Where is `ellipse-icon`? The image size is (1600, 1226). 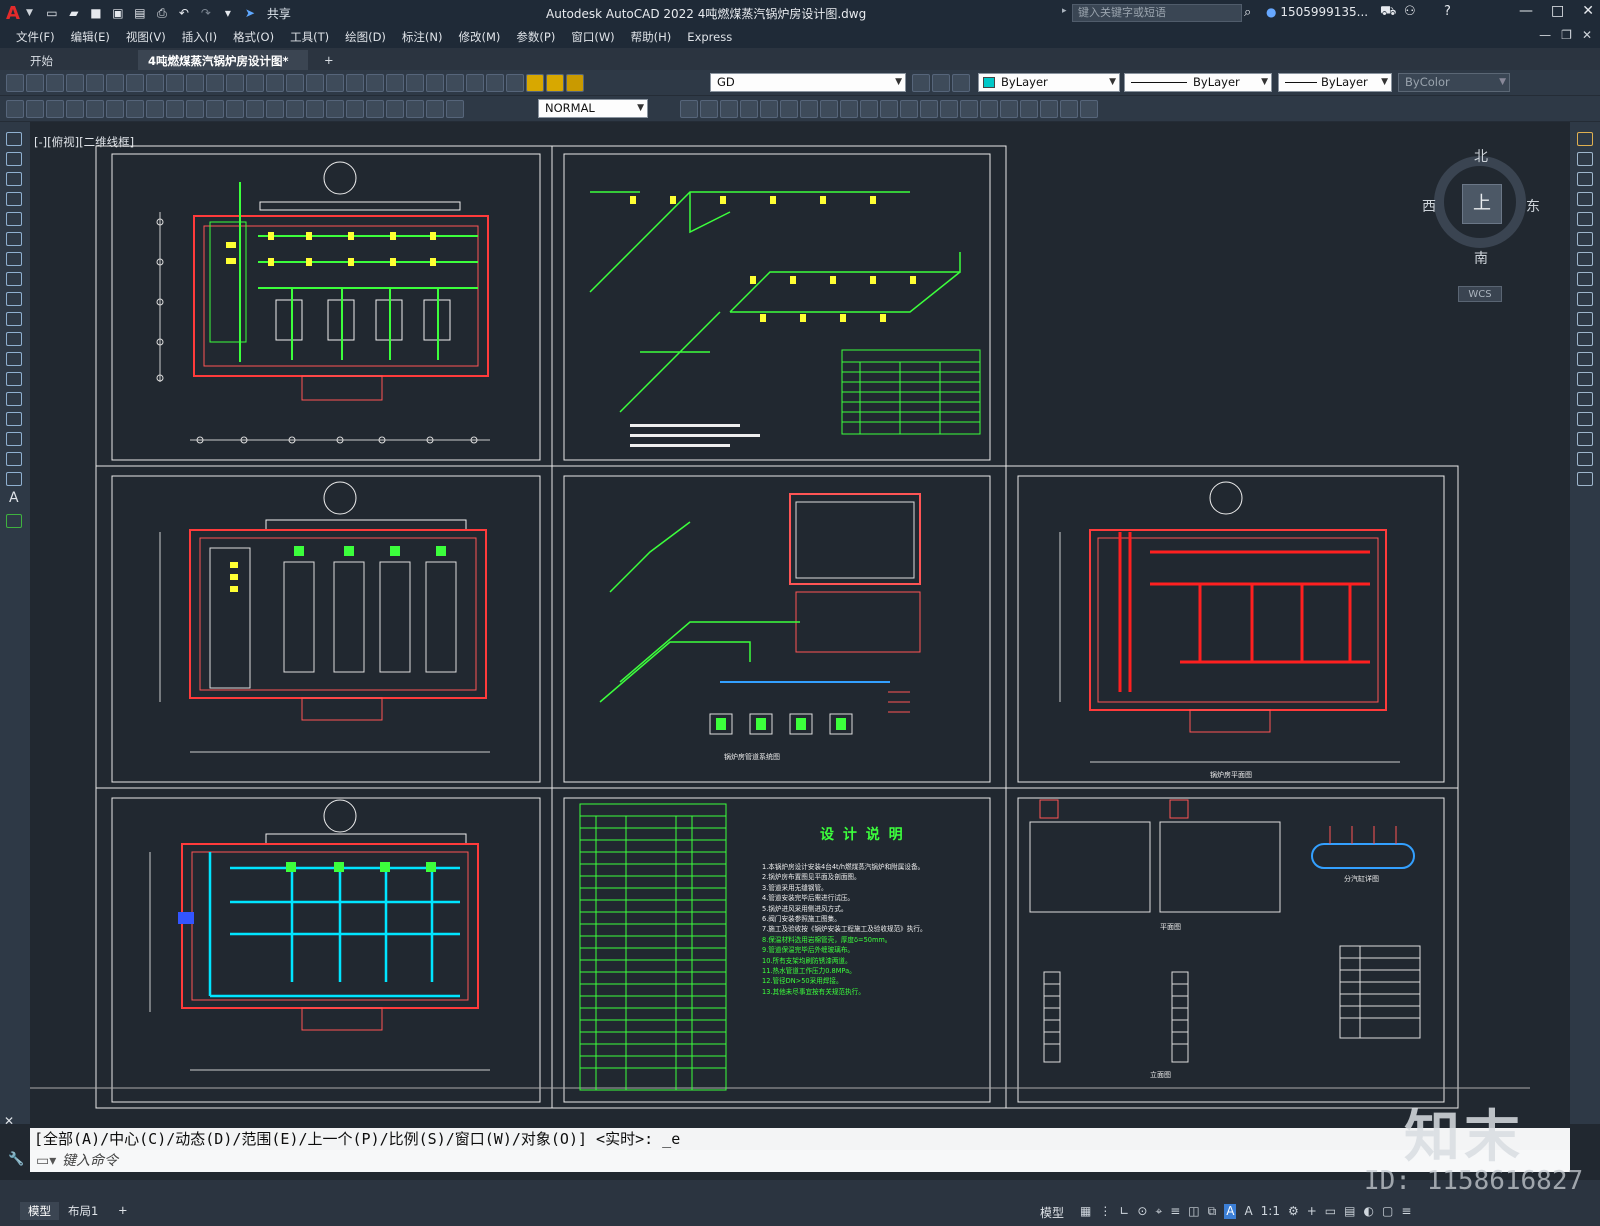 ellipse-icon is located at coordinates (14, 319).